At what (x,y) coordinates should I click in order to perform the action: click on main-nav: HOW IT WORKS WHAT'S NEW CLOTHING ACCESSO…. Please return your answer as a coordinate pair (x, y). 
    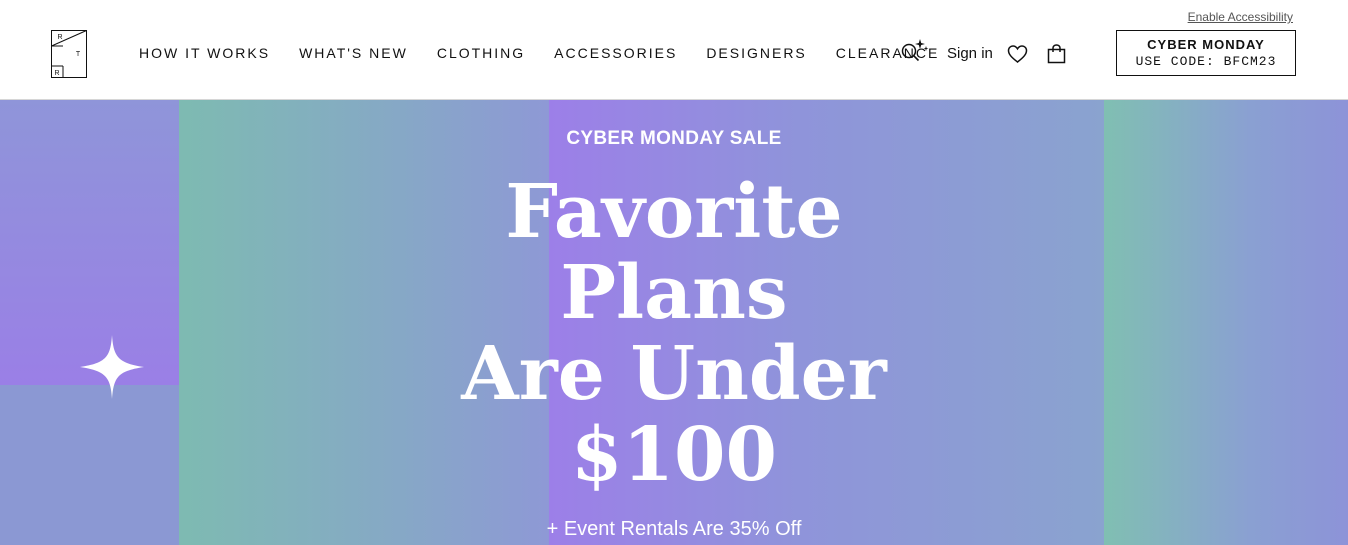
    Looking at the image, I should click on (553, 53).